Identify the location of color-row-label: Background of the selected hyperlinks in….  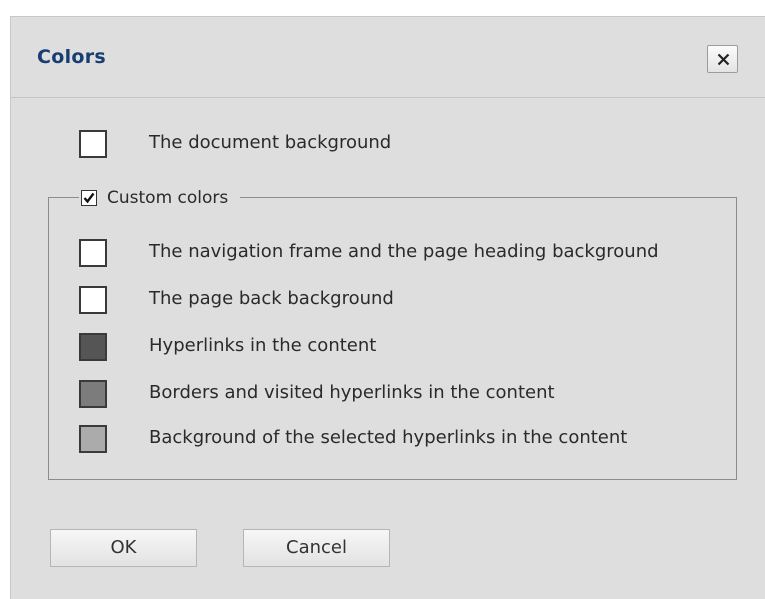
(388, 437).